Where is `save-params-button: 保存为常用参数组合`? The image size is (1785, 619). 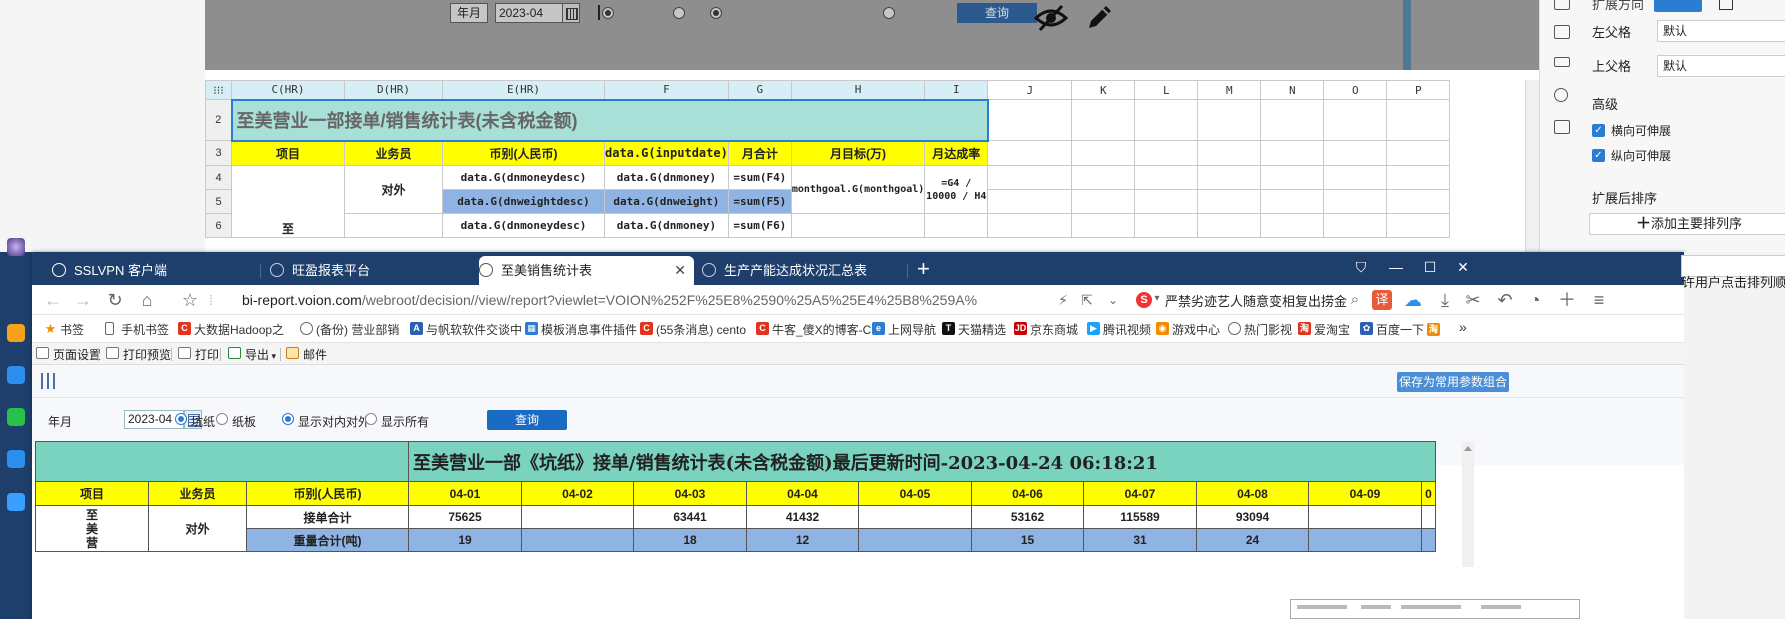 save-params-button: 保存为常用参数组合 is located at coordinates (1453, 382).